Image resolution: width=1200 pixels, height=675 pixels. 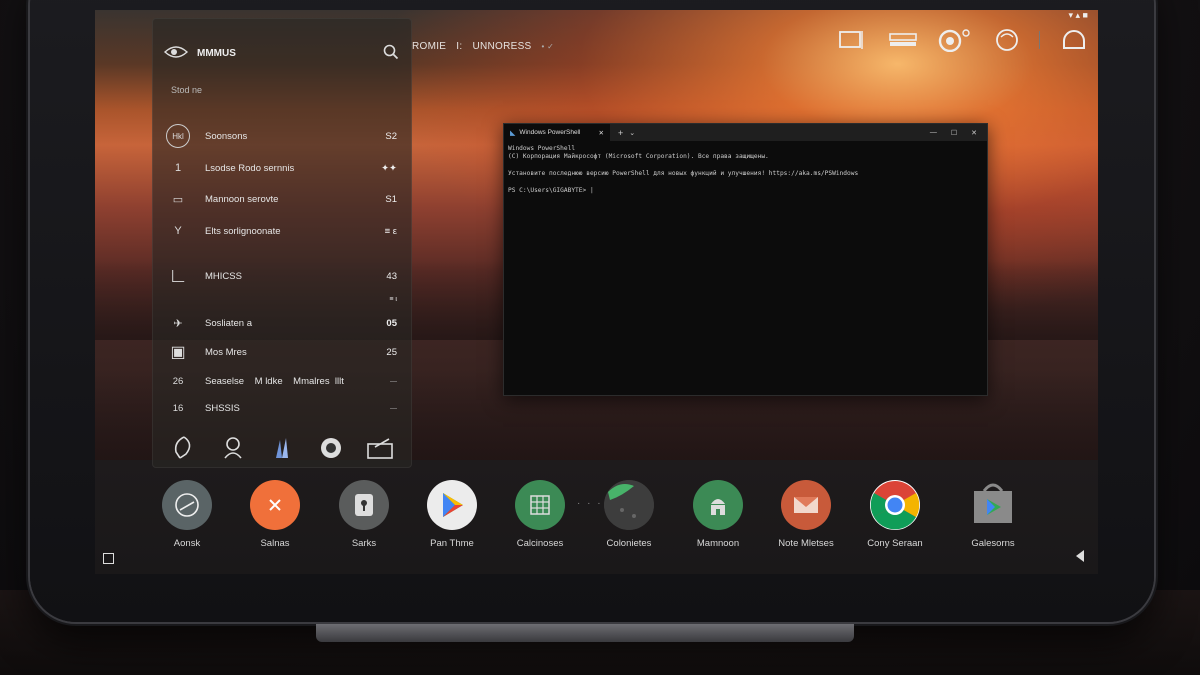 I want to click on status-bar: ▾ ▴ ■, so click(x=1078, y=15).